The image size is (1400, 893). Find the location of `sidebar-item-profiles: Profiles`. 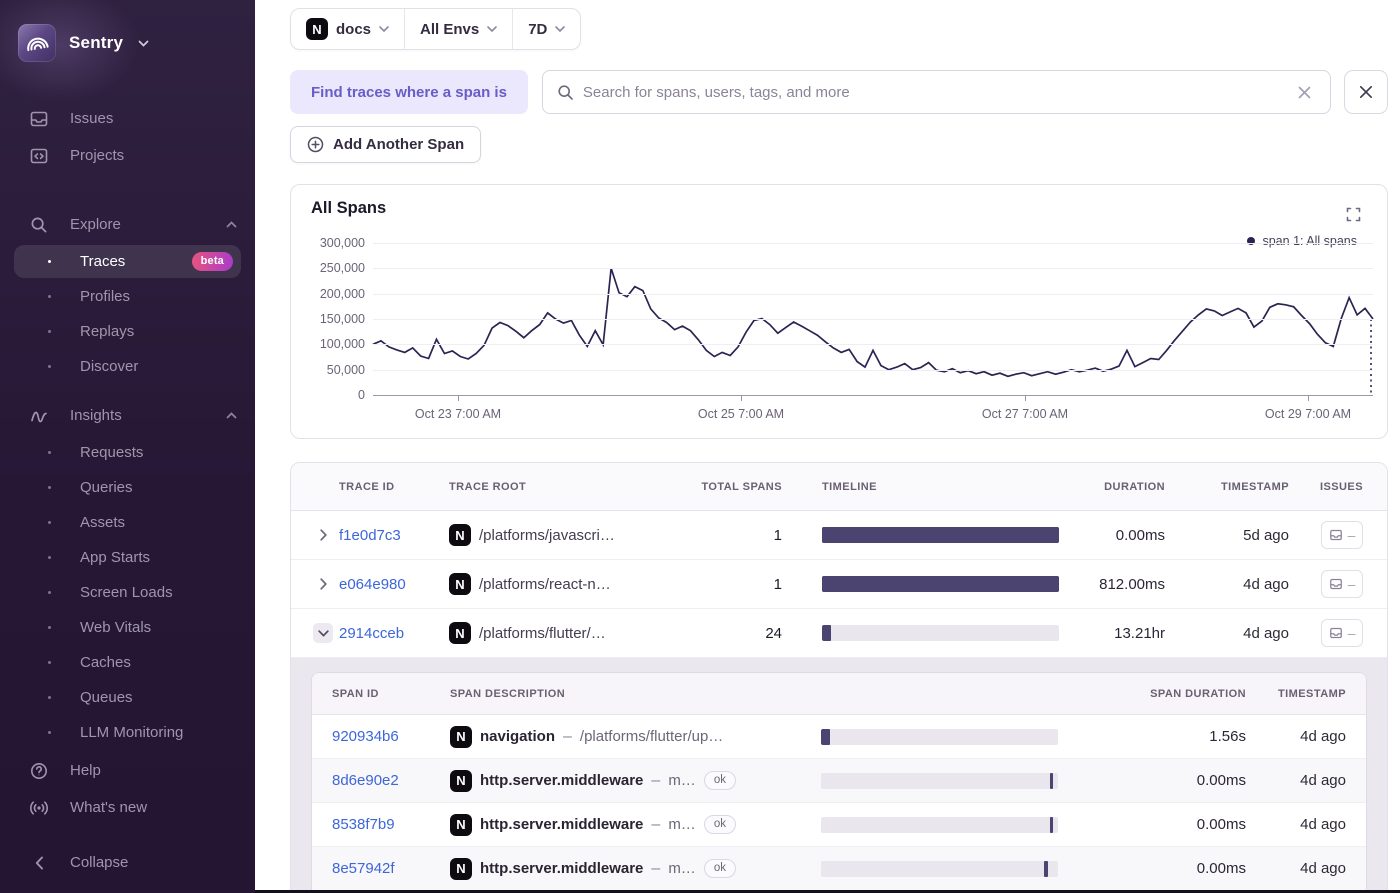

sidebar-item-profiles: Profiles is located at coordinates (127, 296).